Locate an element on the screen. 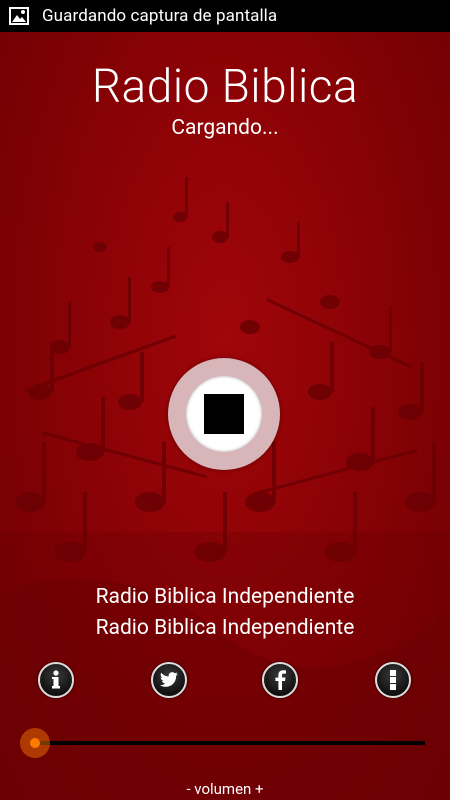 This screenshot has width=450, height=800. twitter-button is located at coordinates (169, 680).